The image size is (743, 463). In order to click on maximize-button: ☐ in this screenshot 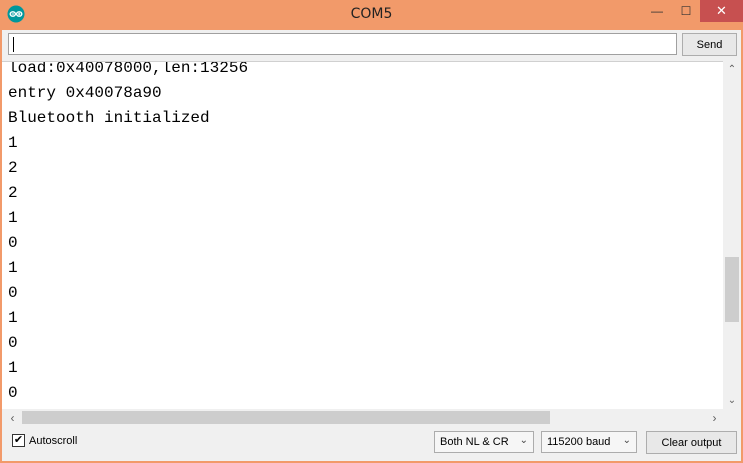, I will do `click(686, 11)`.